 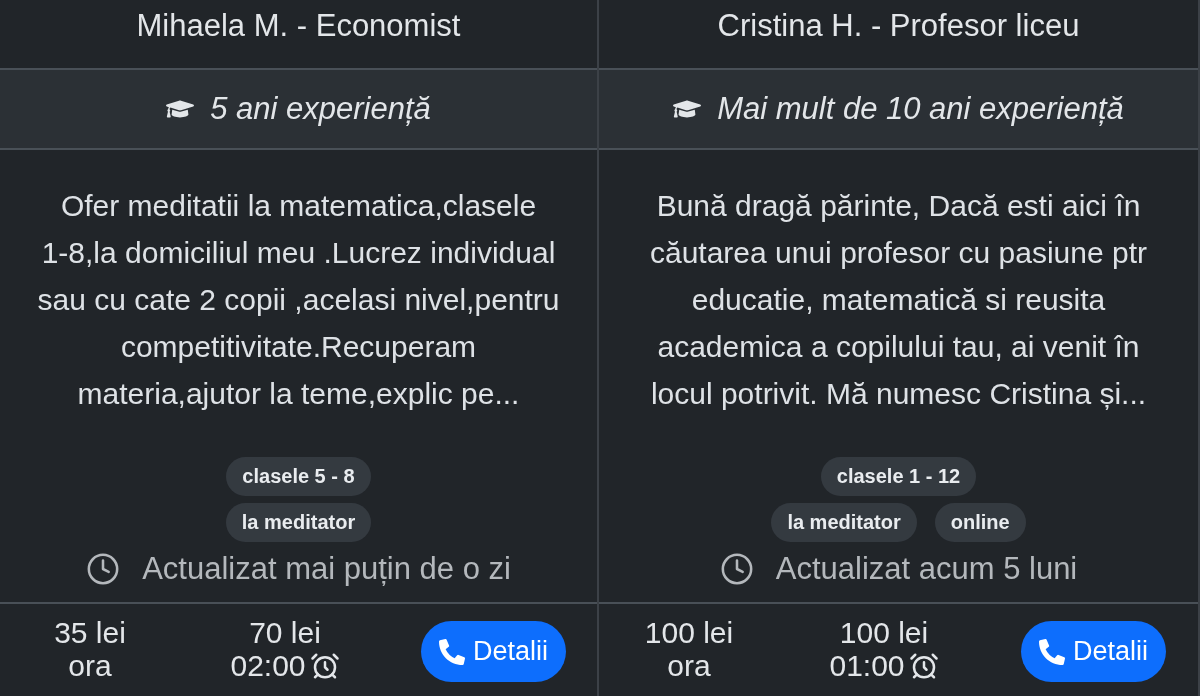 What do you see at coordinates (926, 569) in the screenshot?
I see `updated-text: Actualizat acum 5 luni` at bounding box center [926, 569].